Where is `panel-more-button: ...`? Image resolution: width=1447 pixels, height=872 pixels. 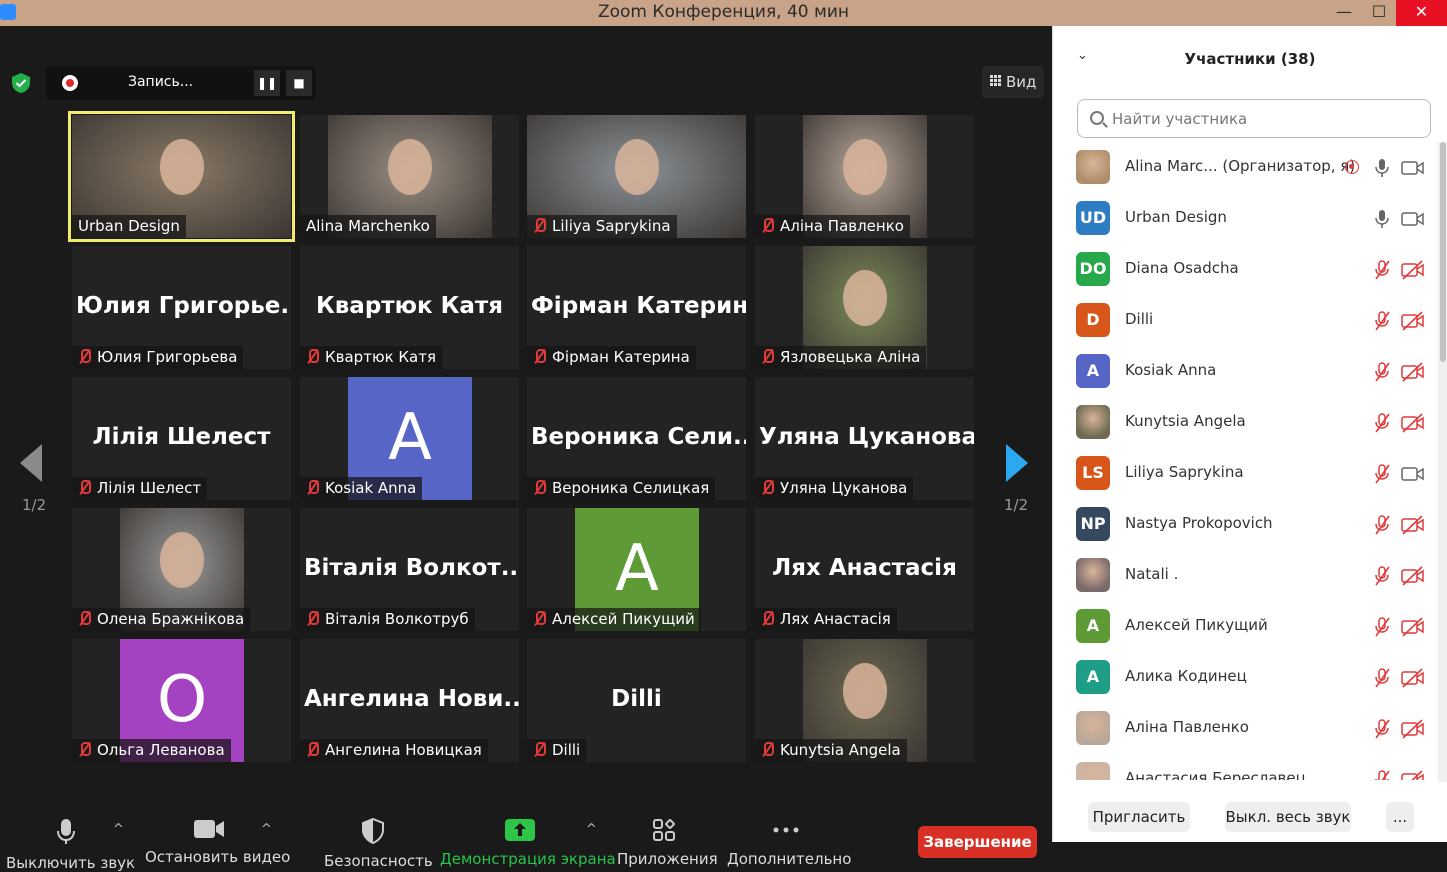 panel-more-button: ... is located at coordinates (1400, 817).